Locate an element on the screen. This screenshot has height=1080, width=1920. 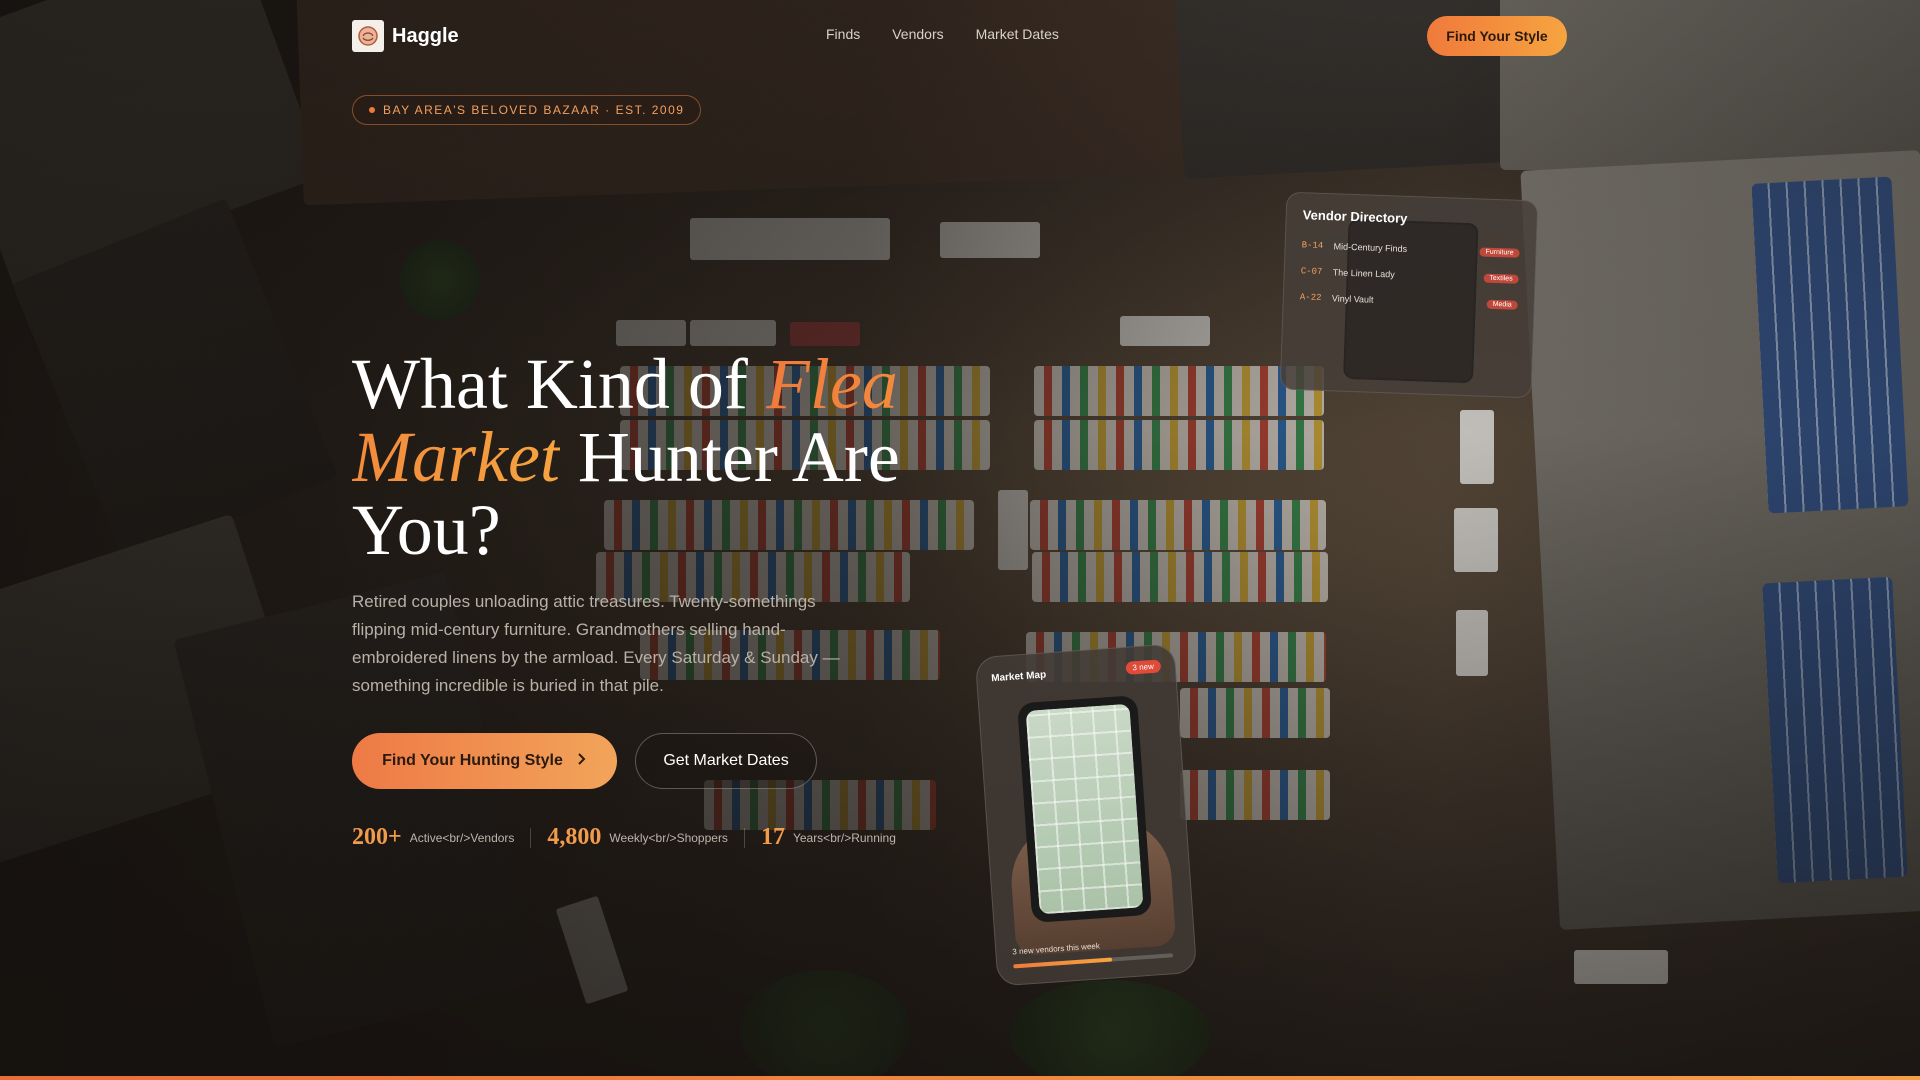
market-map-progress-fill is located at coordinates (1063, 963).